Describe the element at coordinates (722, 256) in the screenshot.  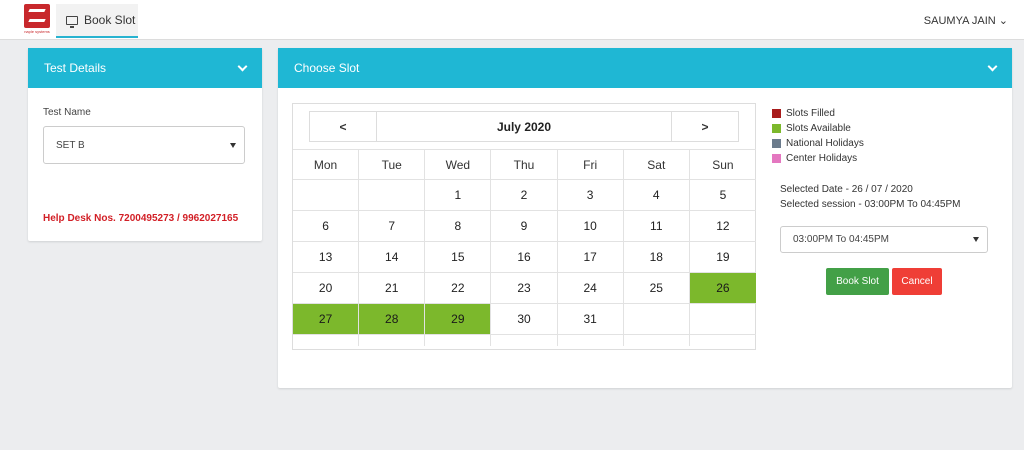
I see `calendar-day-19: 19` at that location.